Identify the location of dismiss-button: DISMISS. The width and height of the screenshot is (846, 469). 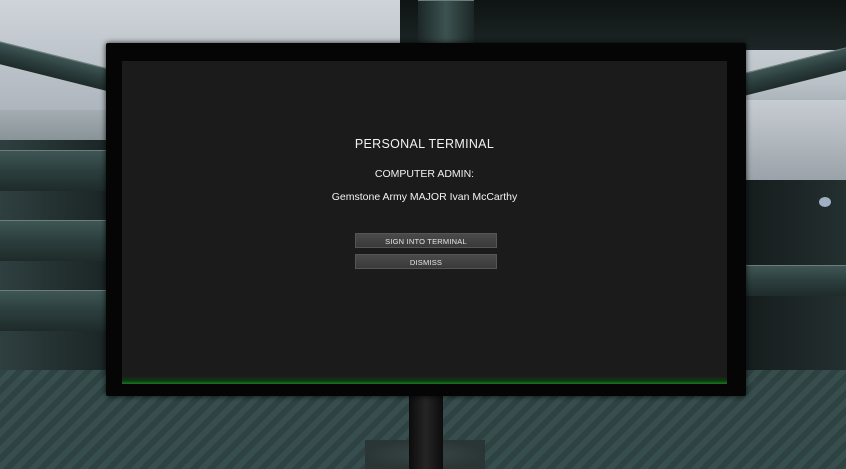
(426, 261).